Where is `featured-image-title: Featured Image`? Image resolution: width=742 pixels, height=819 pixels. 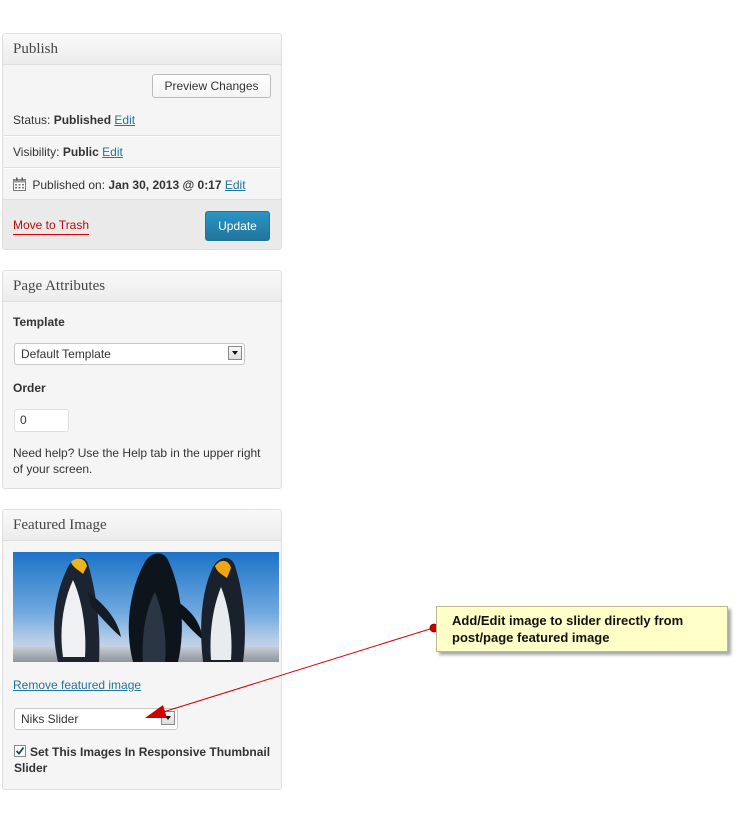
featured-image-title: Featured Image is located at coordinates (142, 525).